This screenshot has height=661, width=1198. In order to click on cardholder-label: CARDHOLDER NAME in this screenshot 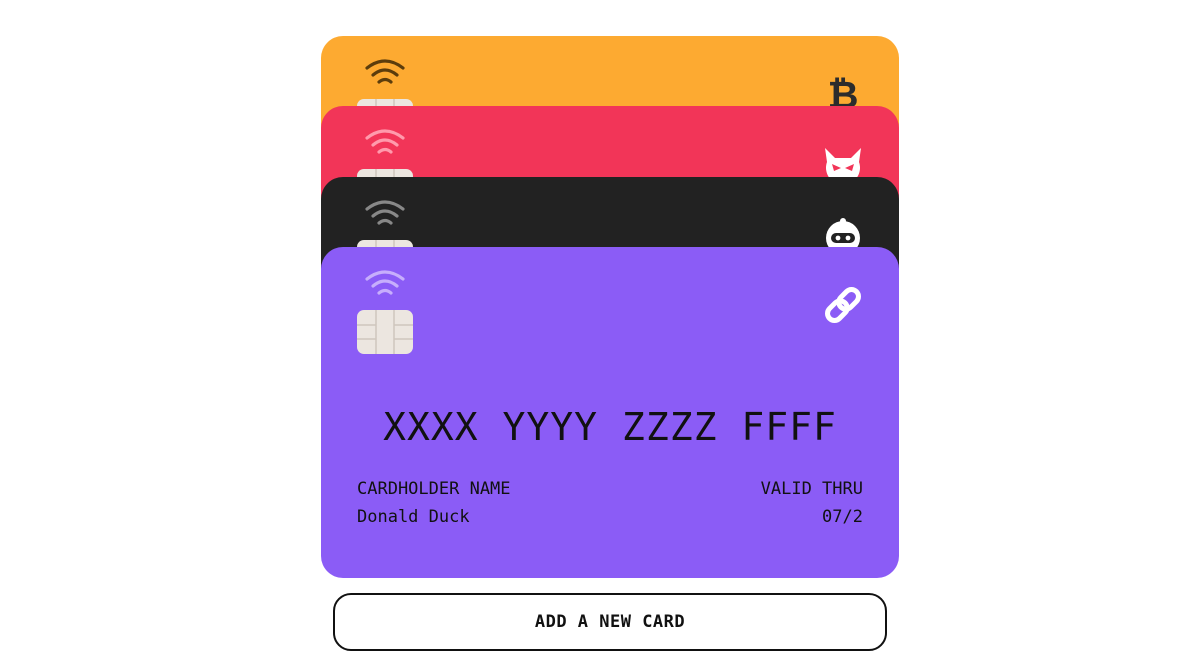, I will do `click(434, 489)`.